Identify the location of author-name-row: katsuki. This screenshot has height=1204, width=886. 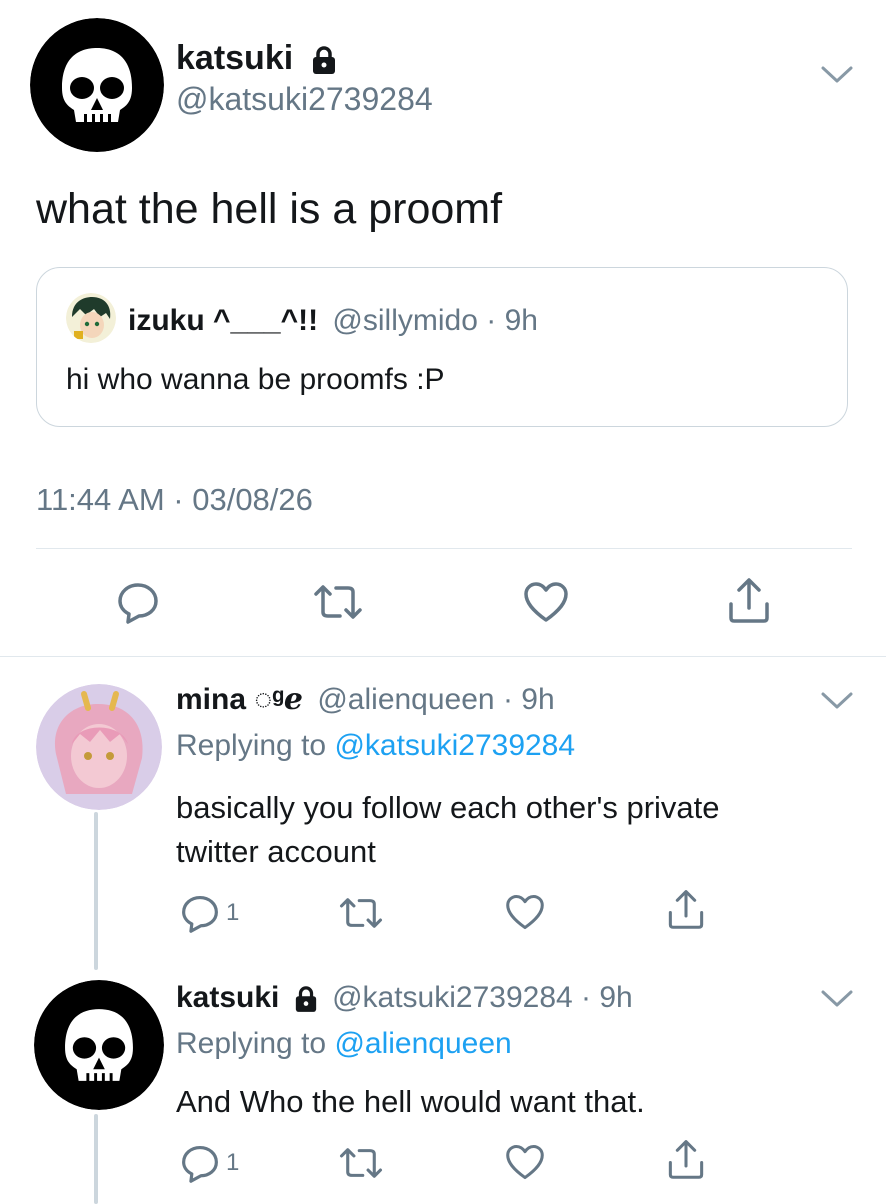
(256, 58).